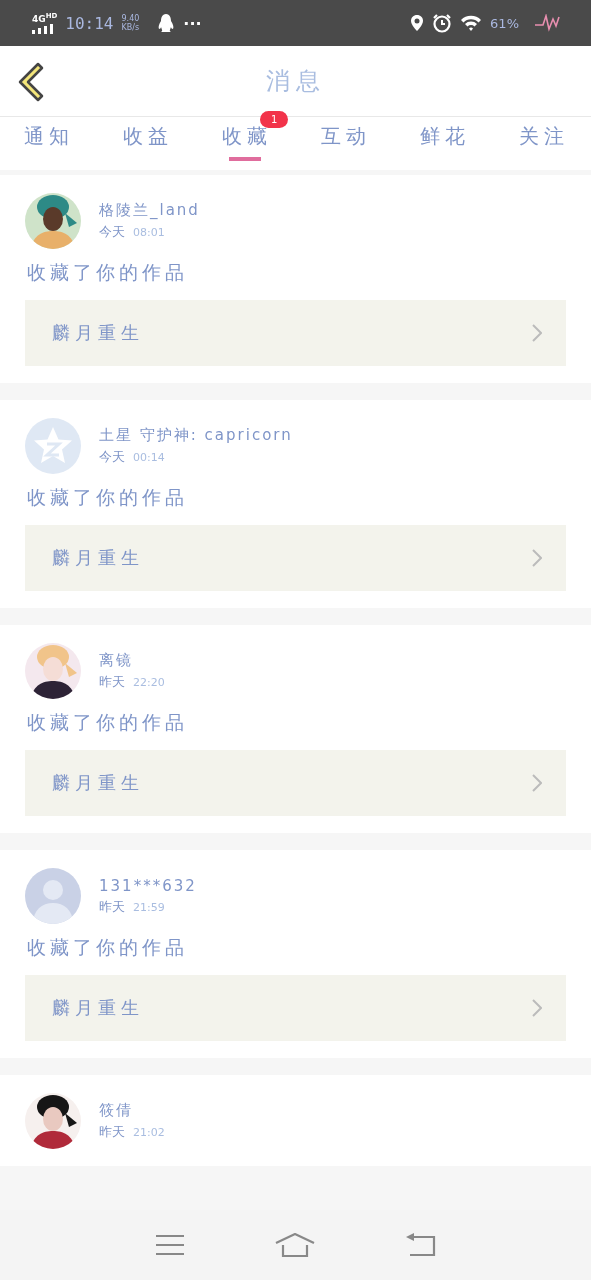  Describe the element at coordinates (548, 23) in the screenshot. I see `activity-icon` at that location.